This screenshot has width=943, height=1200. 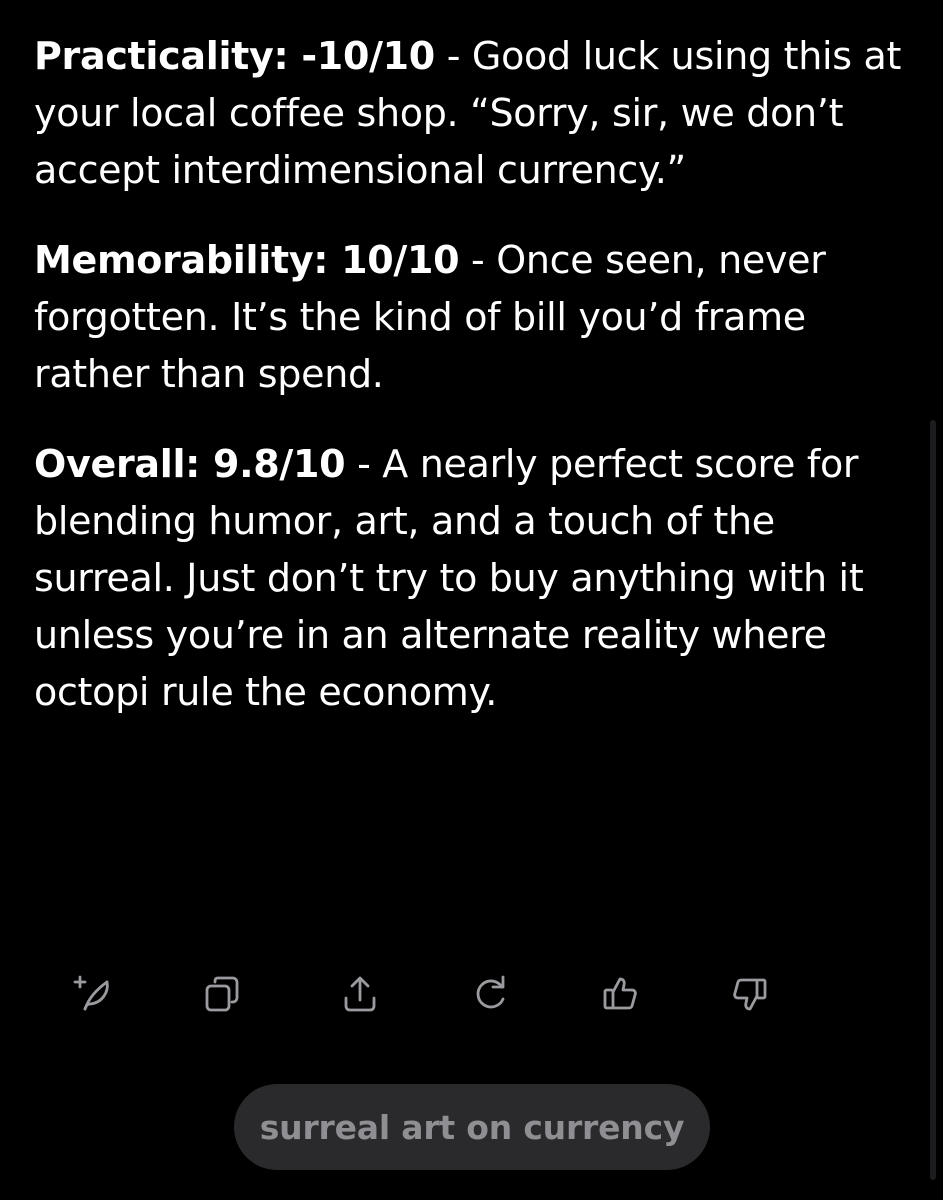 What do you see at coordinates (426, 994) in the screenshot?
I see `message-actions-bar` at bounding box center [426, 994].